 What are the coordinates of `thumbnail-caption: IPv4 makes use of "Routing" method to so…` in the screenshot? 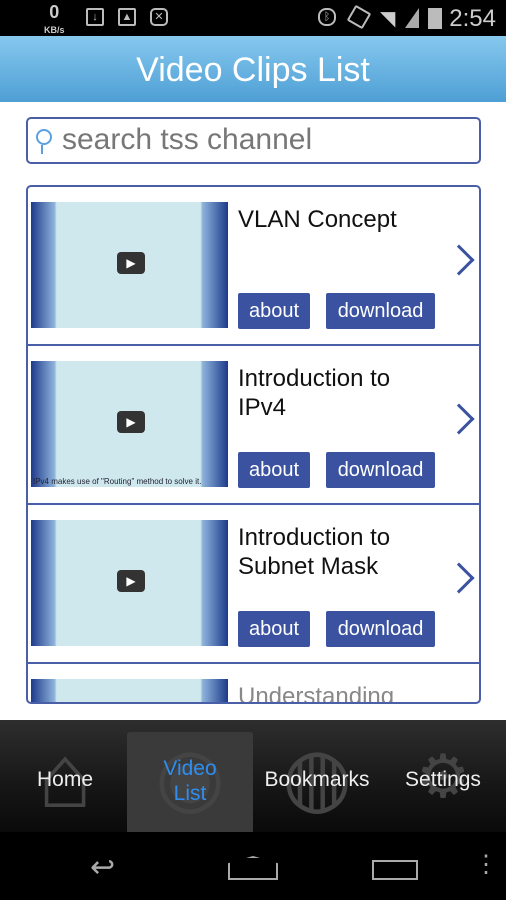 It's located at (117, 481).